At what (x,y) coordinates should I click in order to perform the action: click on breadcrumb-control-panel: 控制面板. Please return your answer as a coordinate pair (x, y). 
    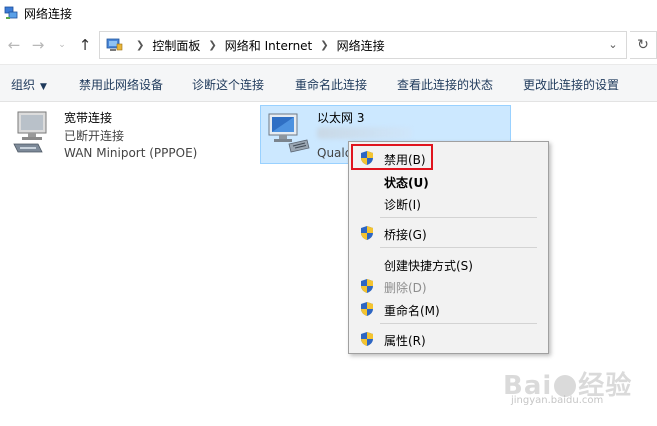
    Looking at the image, I should click on (176, 45).